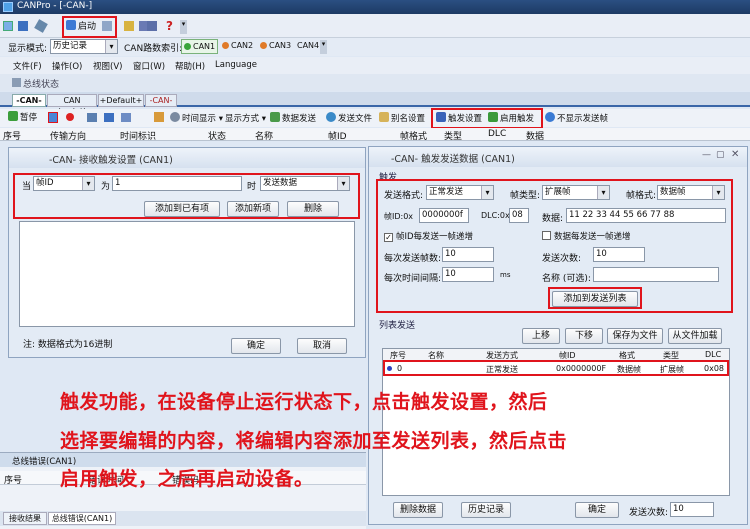 This screenshot has height=529, width=750. What do you see at coordinates (169, 26) in the screenshot?
I see `help-icon: ?` at bounding box center [169, 26].